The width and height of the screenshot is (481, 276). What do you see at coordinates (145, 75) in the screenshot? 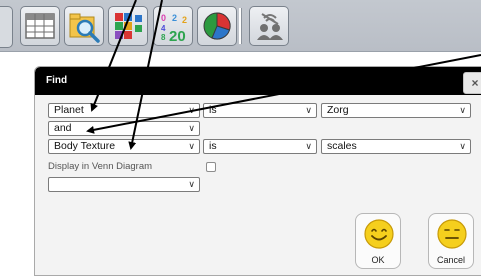
I see `arrow-to-body-texture` at bounding box center [145, 75].